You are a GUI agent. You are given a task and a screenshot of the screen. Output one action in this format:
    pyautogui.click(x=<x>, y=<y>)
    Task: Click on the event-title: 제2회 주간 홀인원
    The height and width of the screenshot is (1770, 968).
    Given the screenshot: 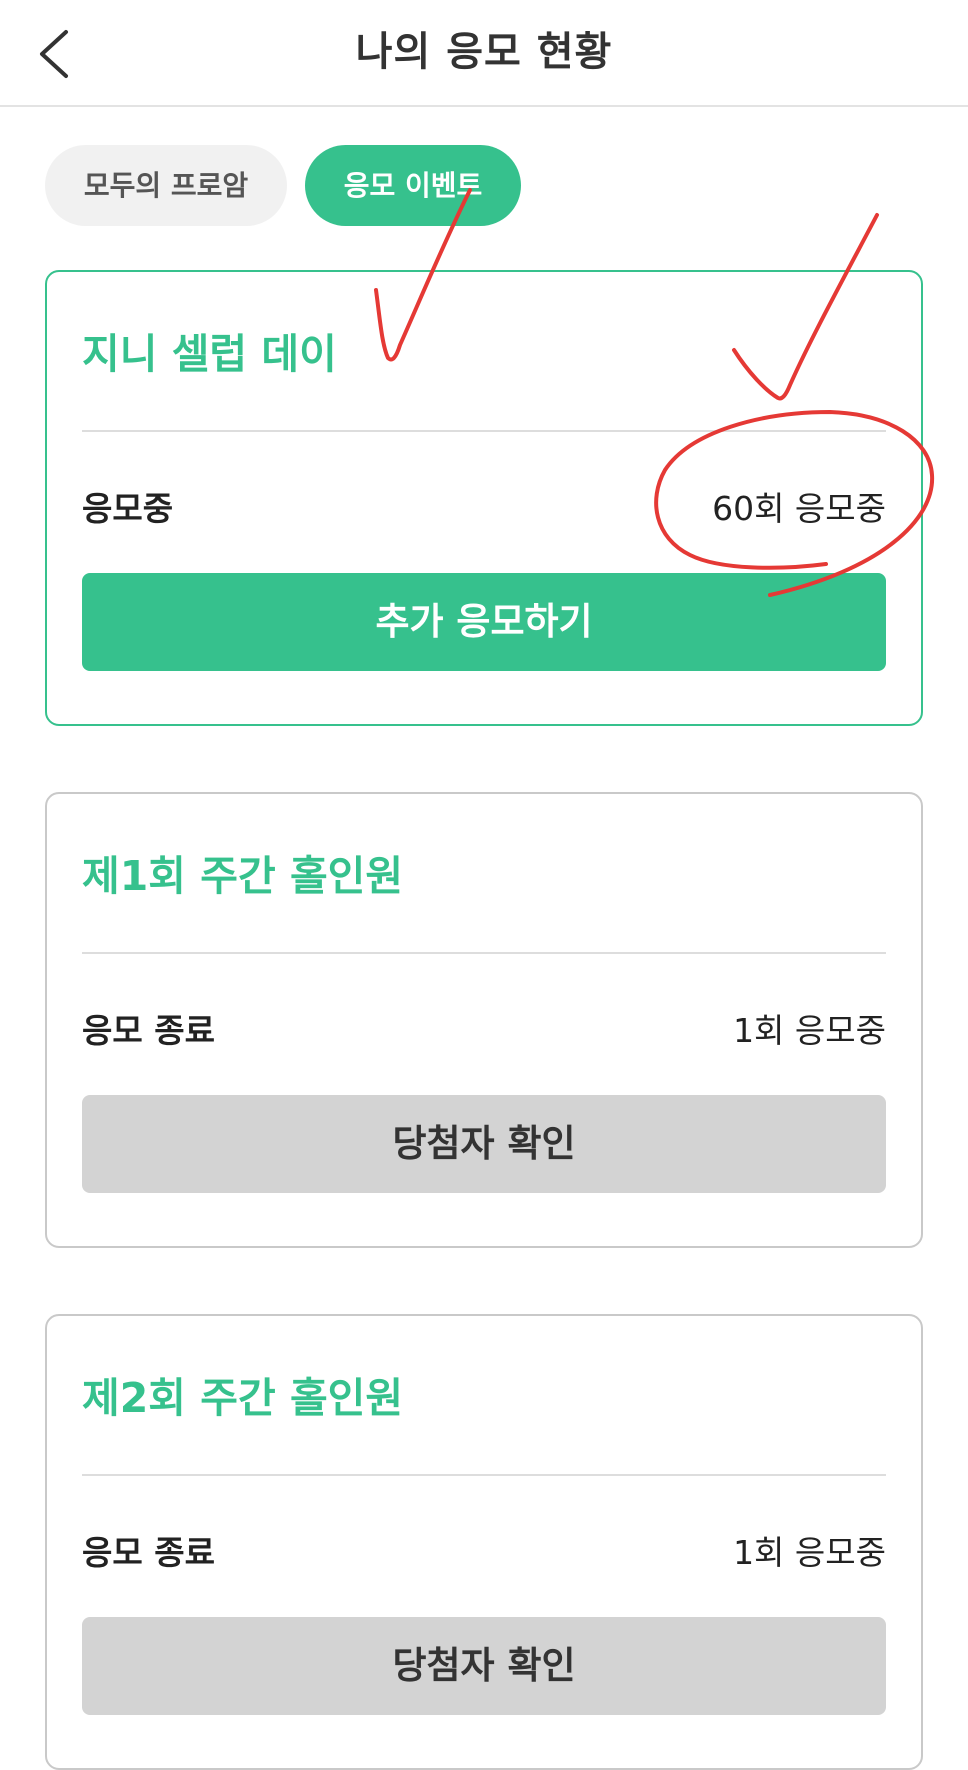 What is the action you would take?
    pyautogui.click(x=243, y=1398)
    